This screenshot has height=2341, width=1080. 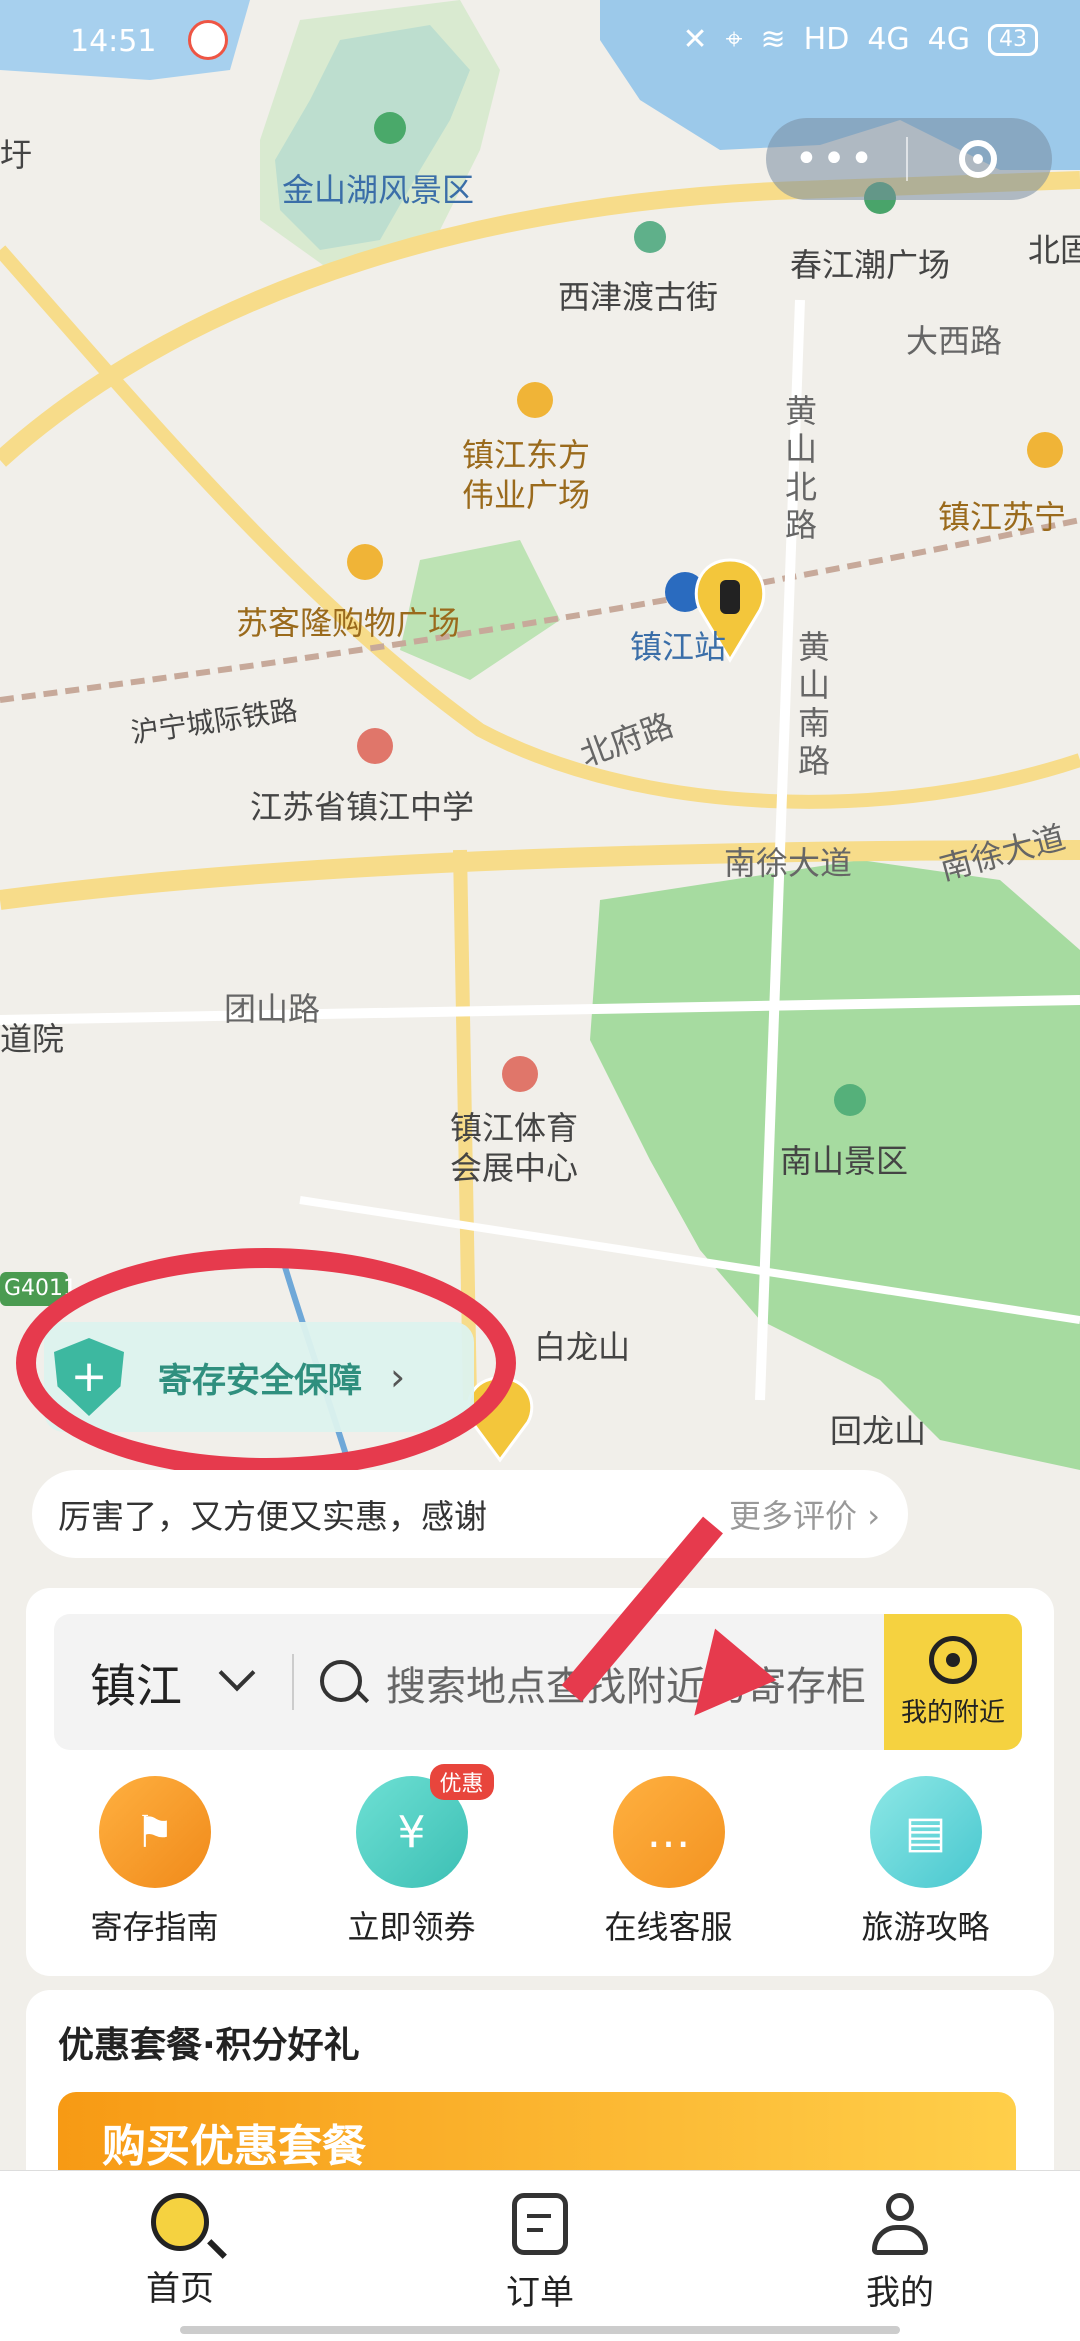 I want to click on more-reviews-link: 更多评价 ›, so click(x=804, y=1514).